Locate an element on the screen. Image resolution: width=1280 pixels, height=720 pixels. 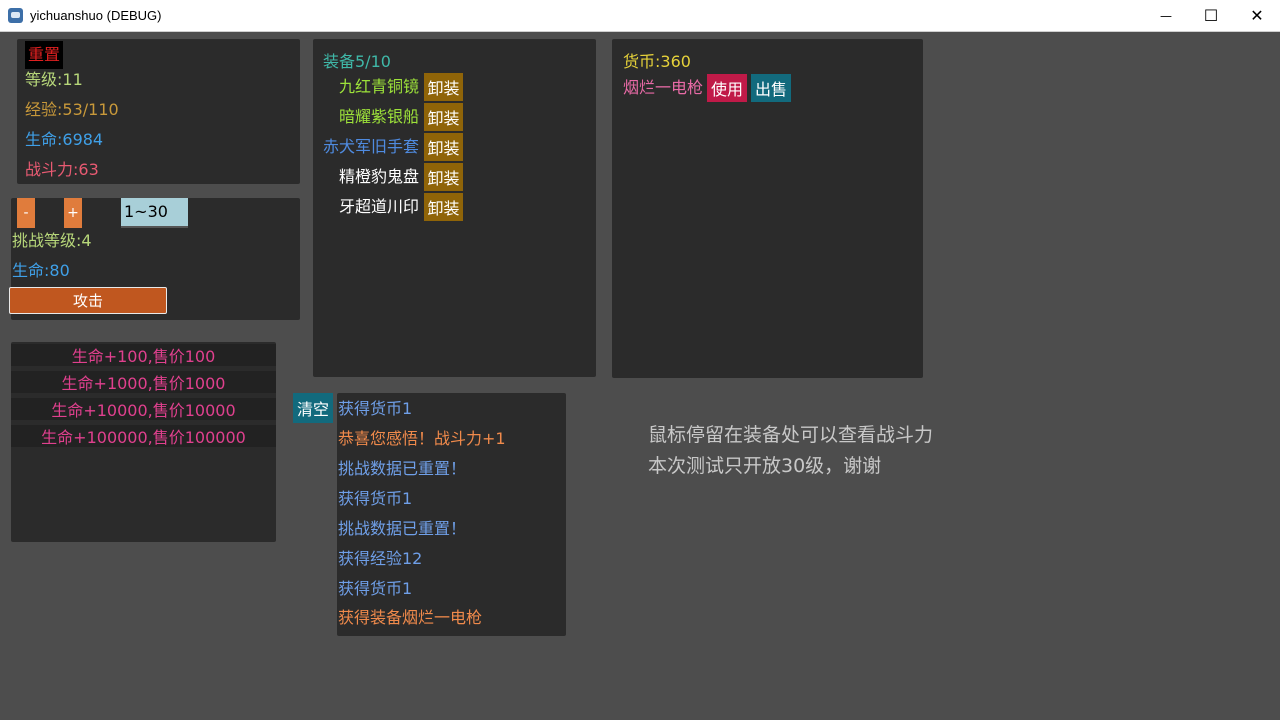
maximize-icon: ☐ is located at coordinates (1211, 15).